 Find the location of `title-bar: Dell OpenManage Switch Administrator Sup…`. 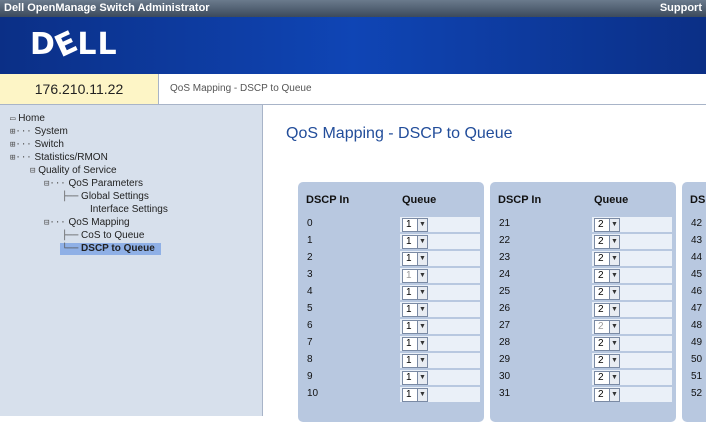

title-bar: Dell OpenManage Switch Administrator Sup… is located at coordinates (353, 8).